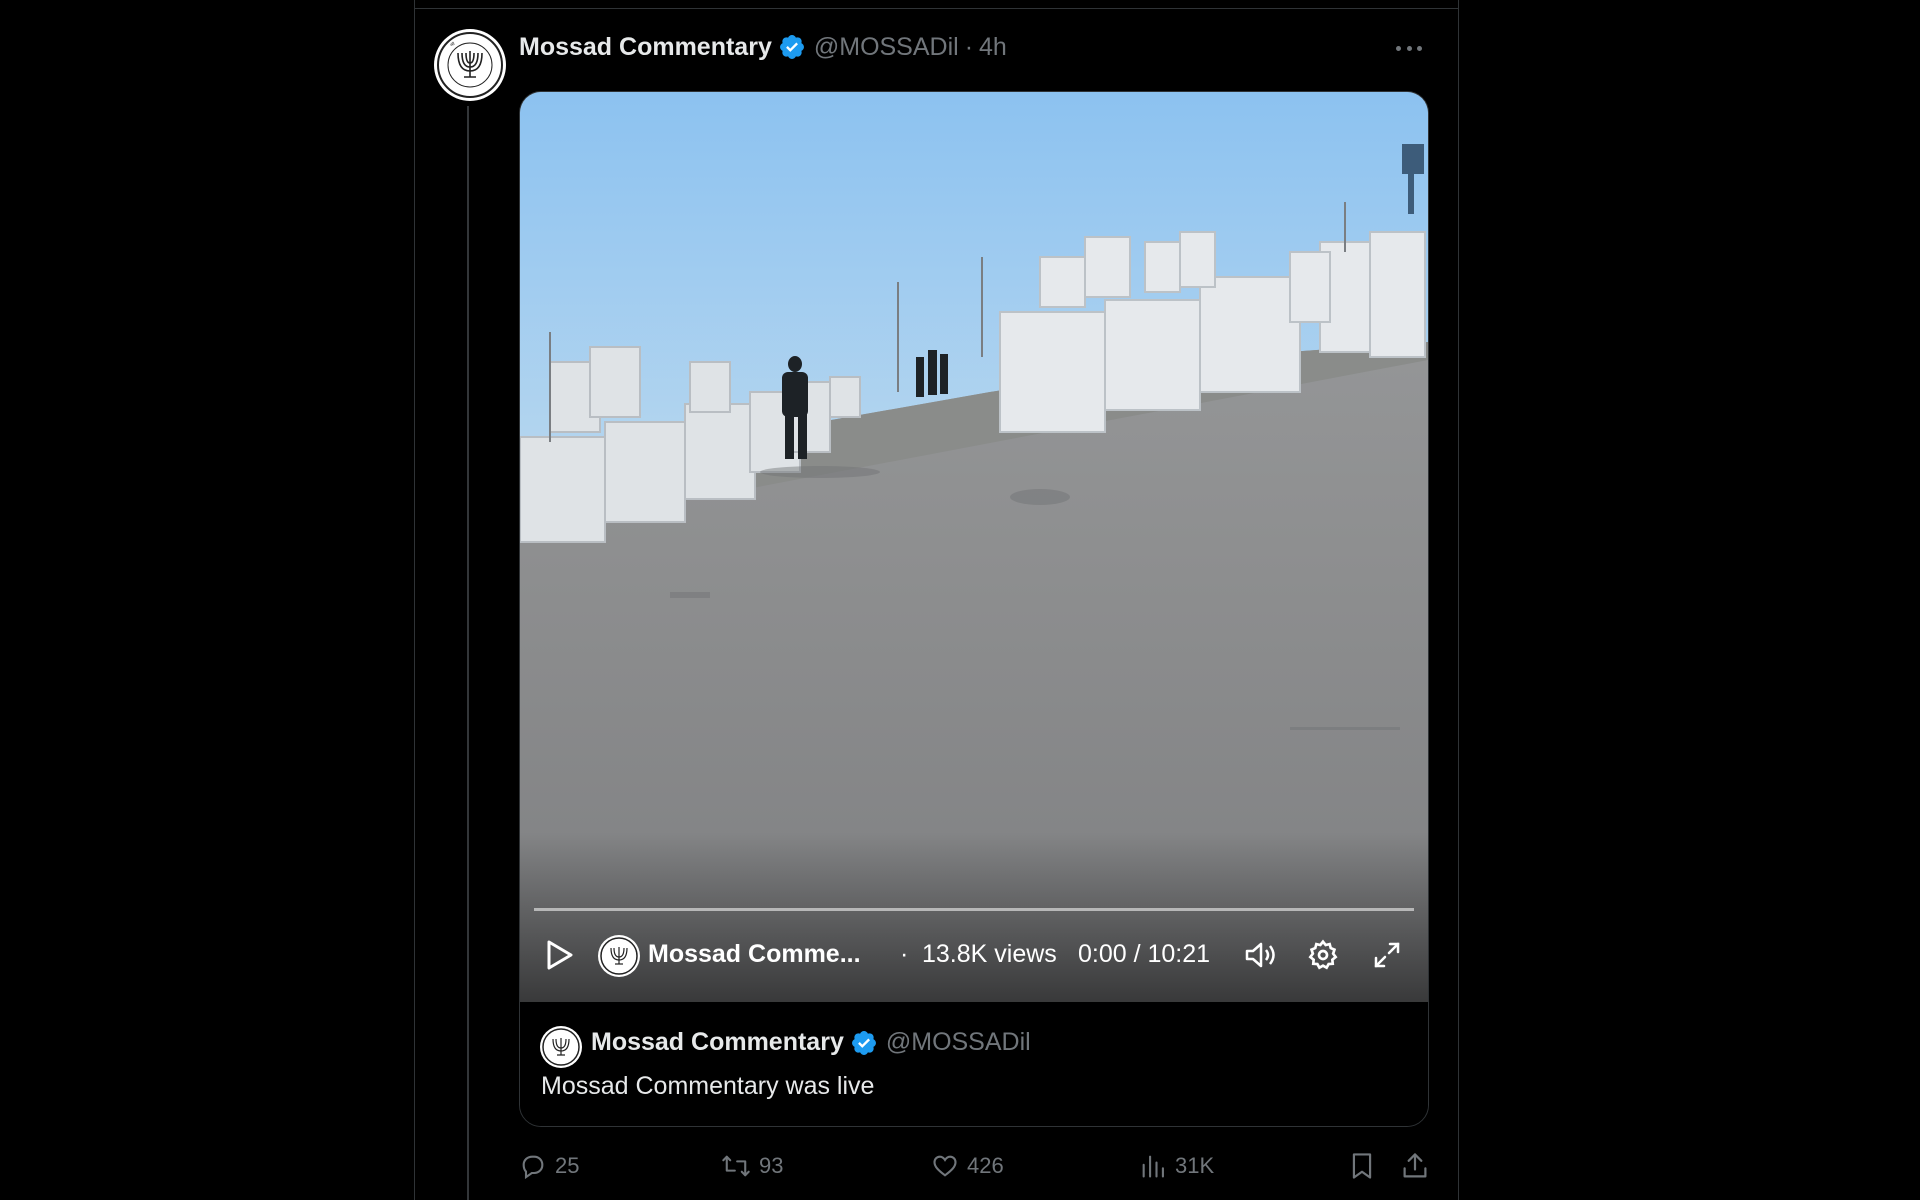  Describe the element at coordinates (752, 1166) in the screenshot. I see `repost-button: 93` at that location.